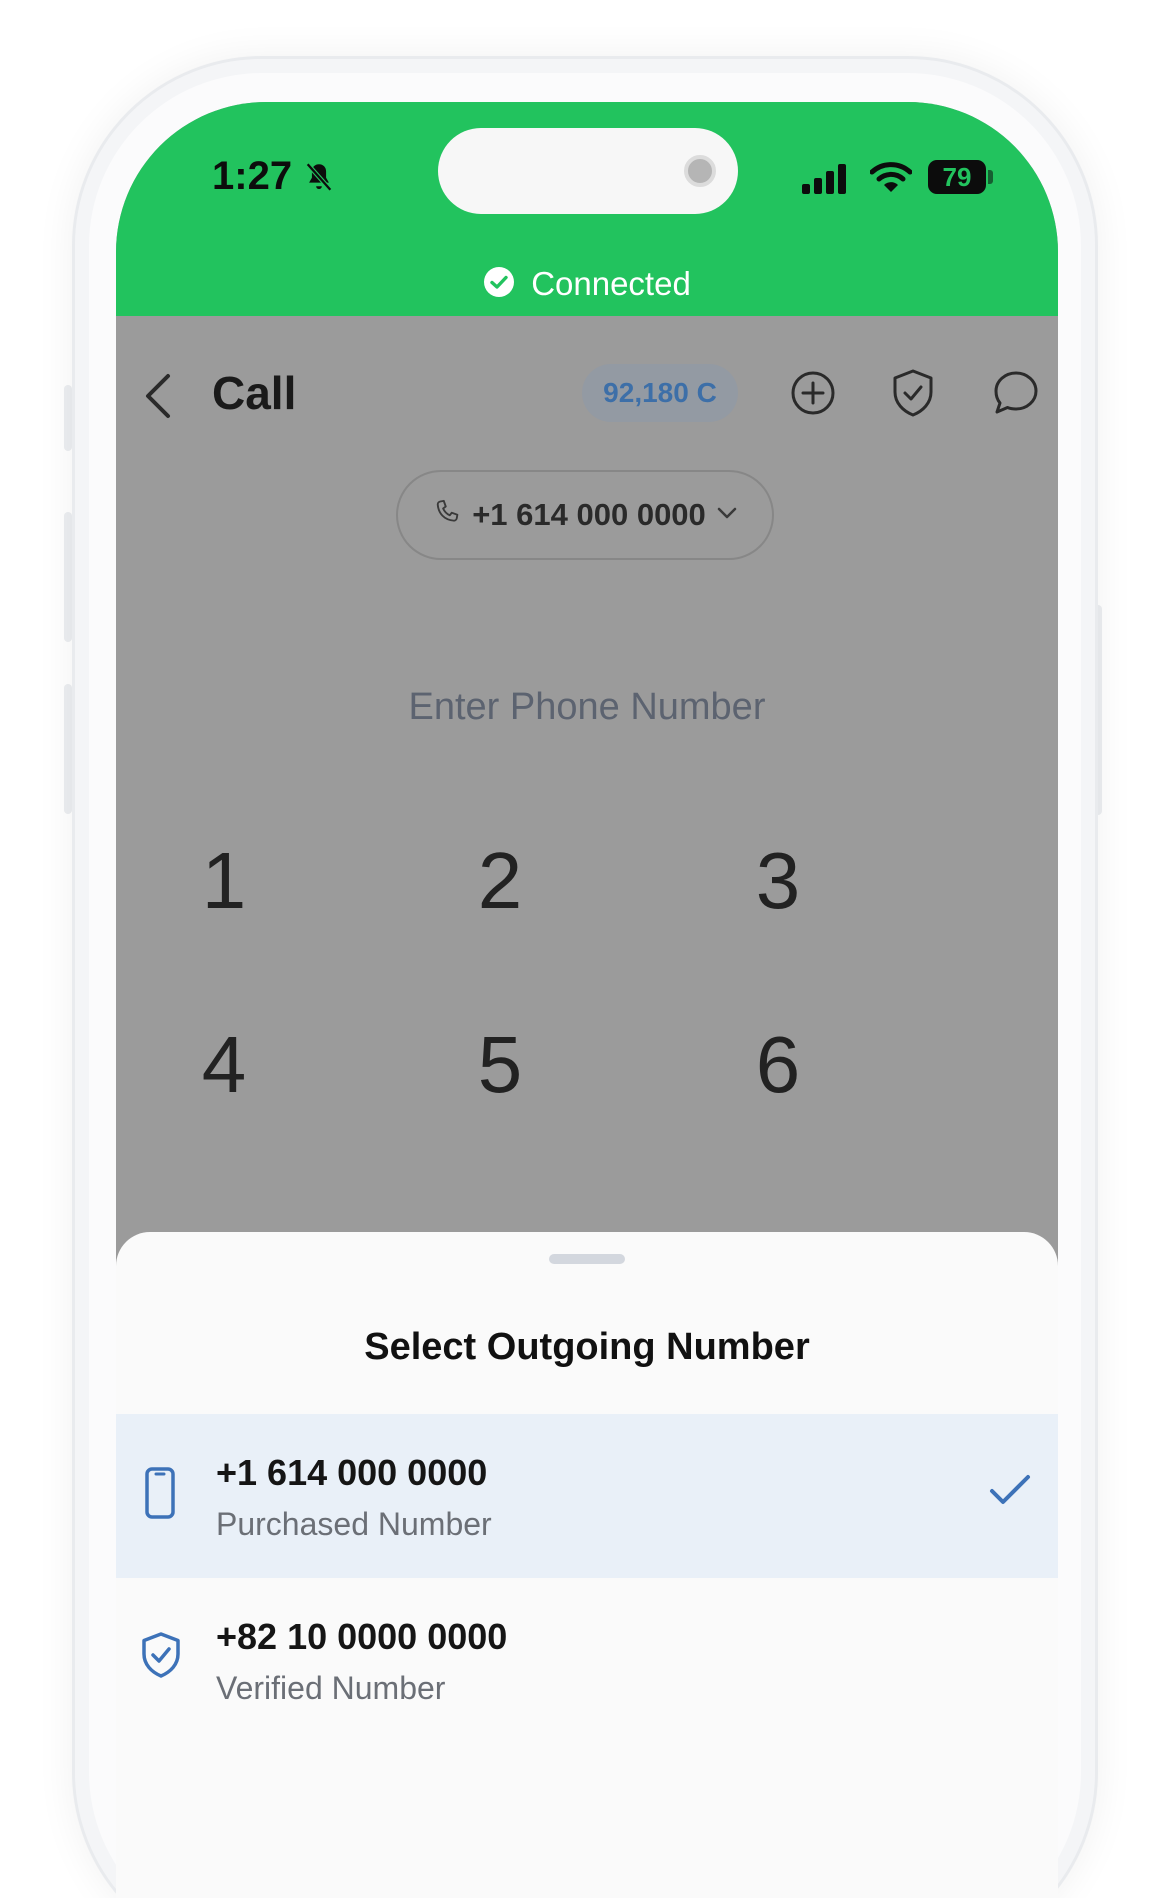 The height and width of the screenshot is (1898, 1165). What do you see at coordinates (587, 707) in the screenshot?
I see `phone-number-input: Enter Phone Number` at bounding box center [587, 707].